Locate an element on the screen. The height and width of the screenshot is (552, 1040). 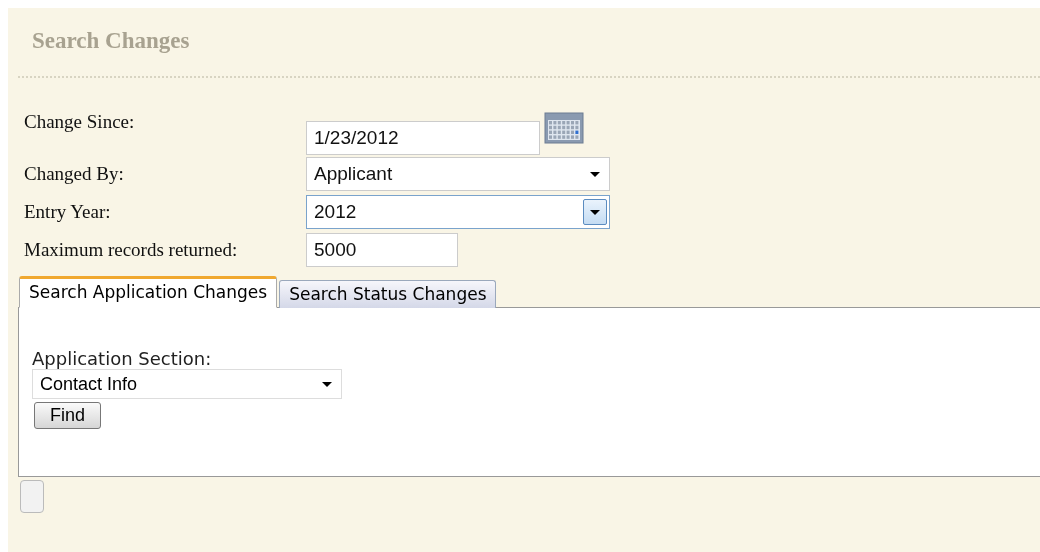
dropdown-button is located at coordinates (595, 212).